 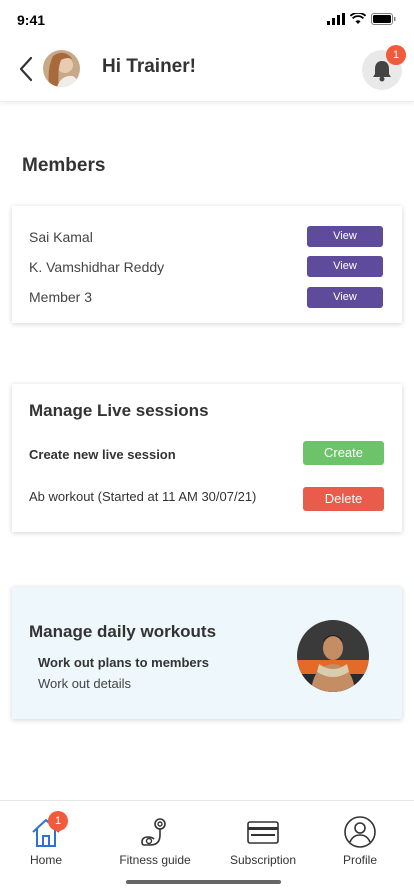 I want to click on nav-label: Home, so click(x=45, y=860).